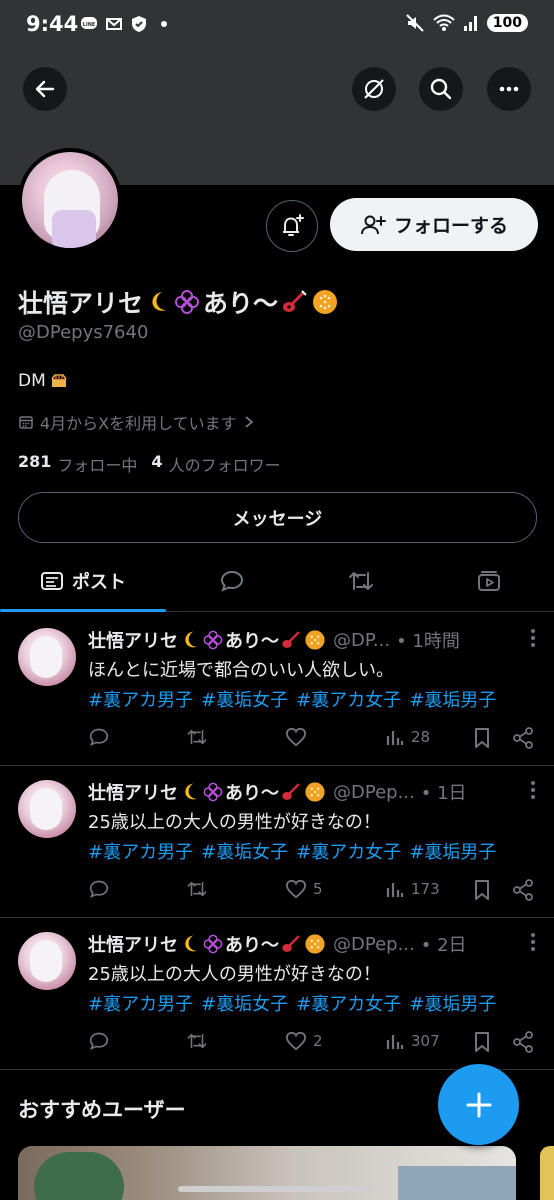  I want to click on followers-count: 4, so click(156, 464).